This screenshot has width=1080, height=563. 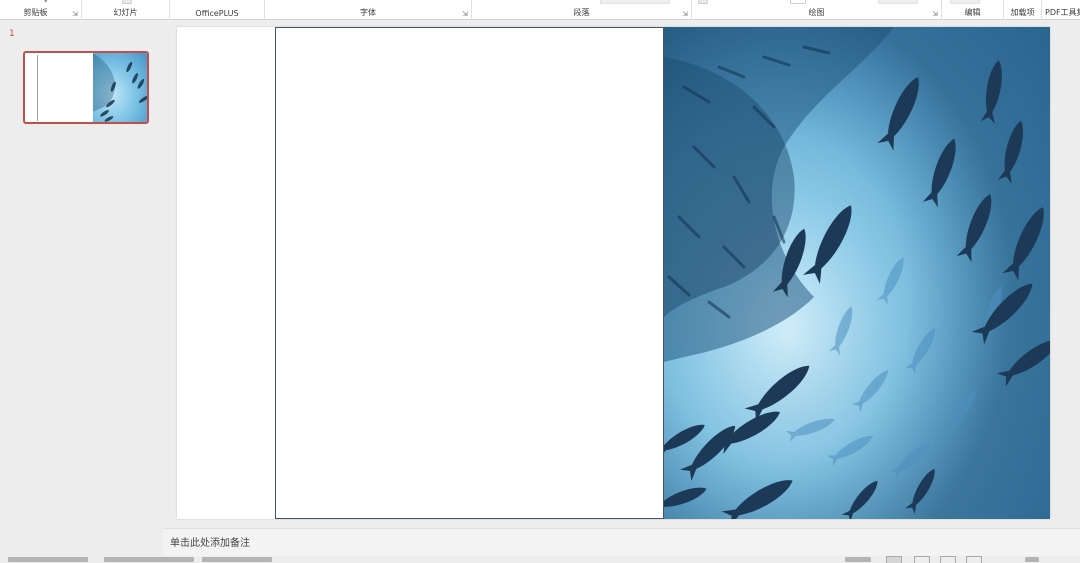 I want to click on slideshow-view-button, so click(x=974, y=559).